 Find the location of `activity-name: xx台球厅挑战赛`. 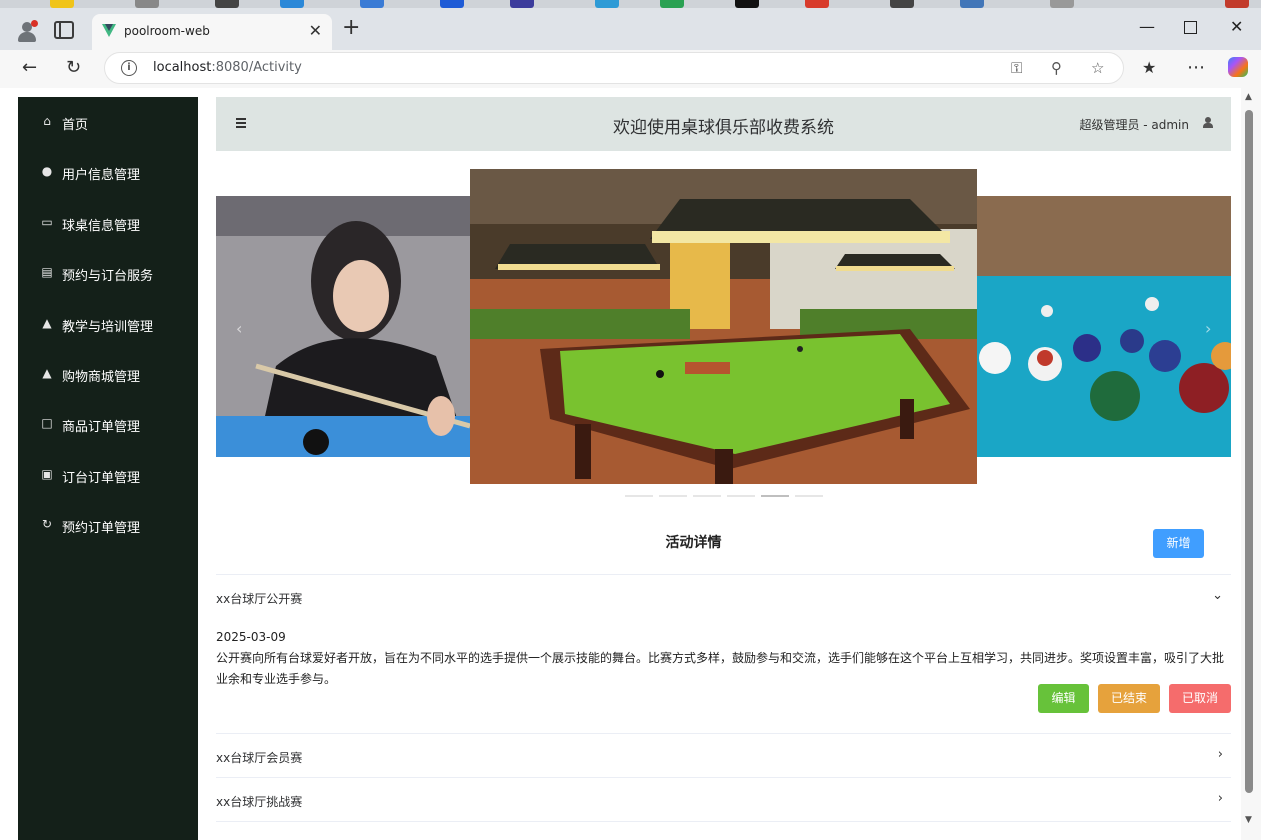

activity-name: xx台球厅挑战赛 is located at coordinates (259, 802).